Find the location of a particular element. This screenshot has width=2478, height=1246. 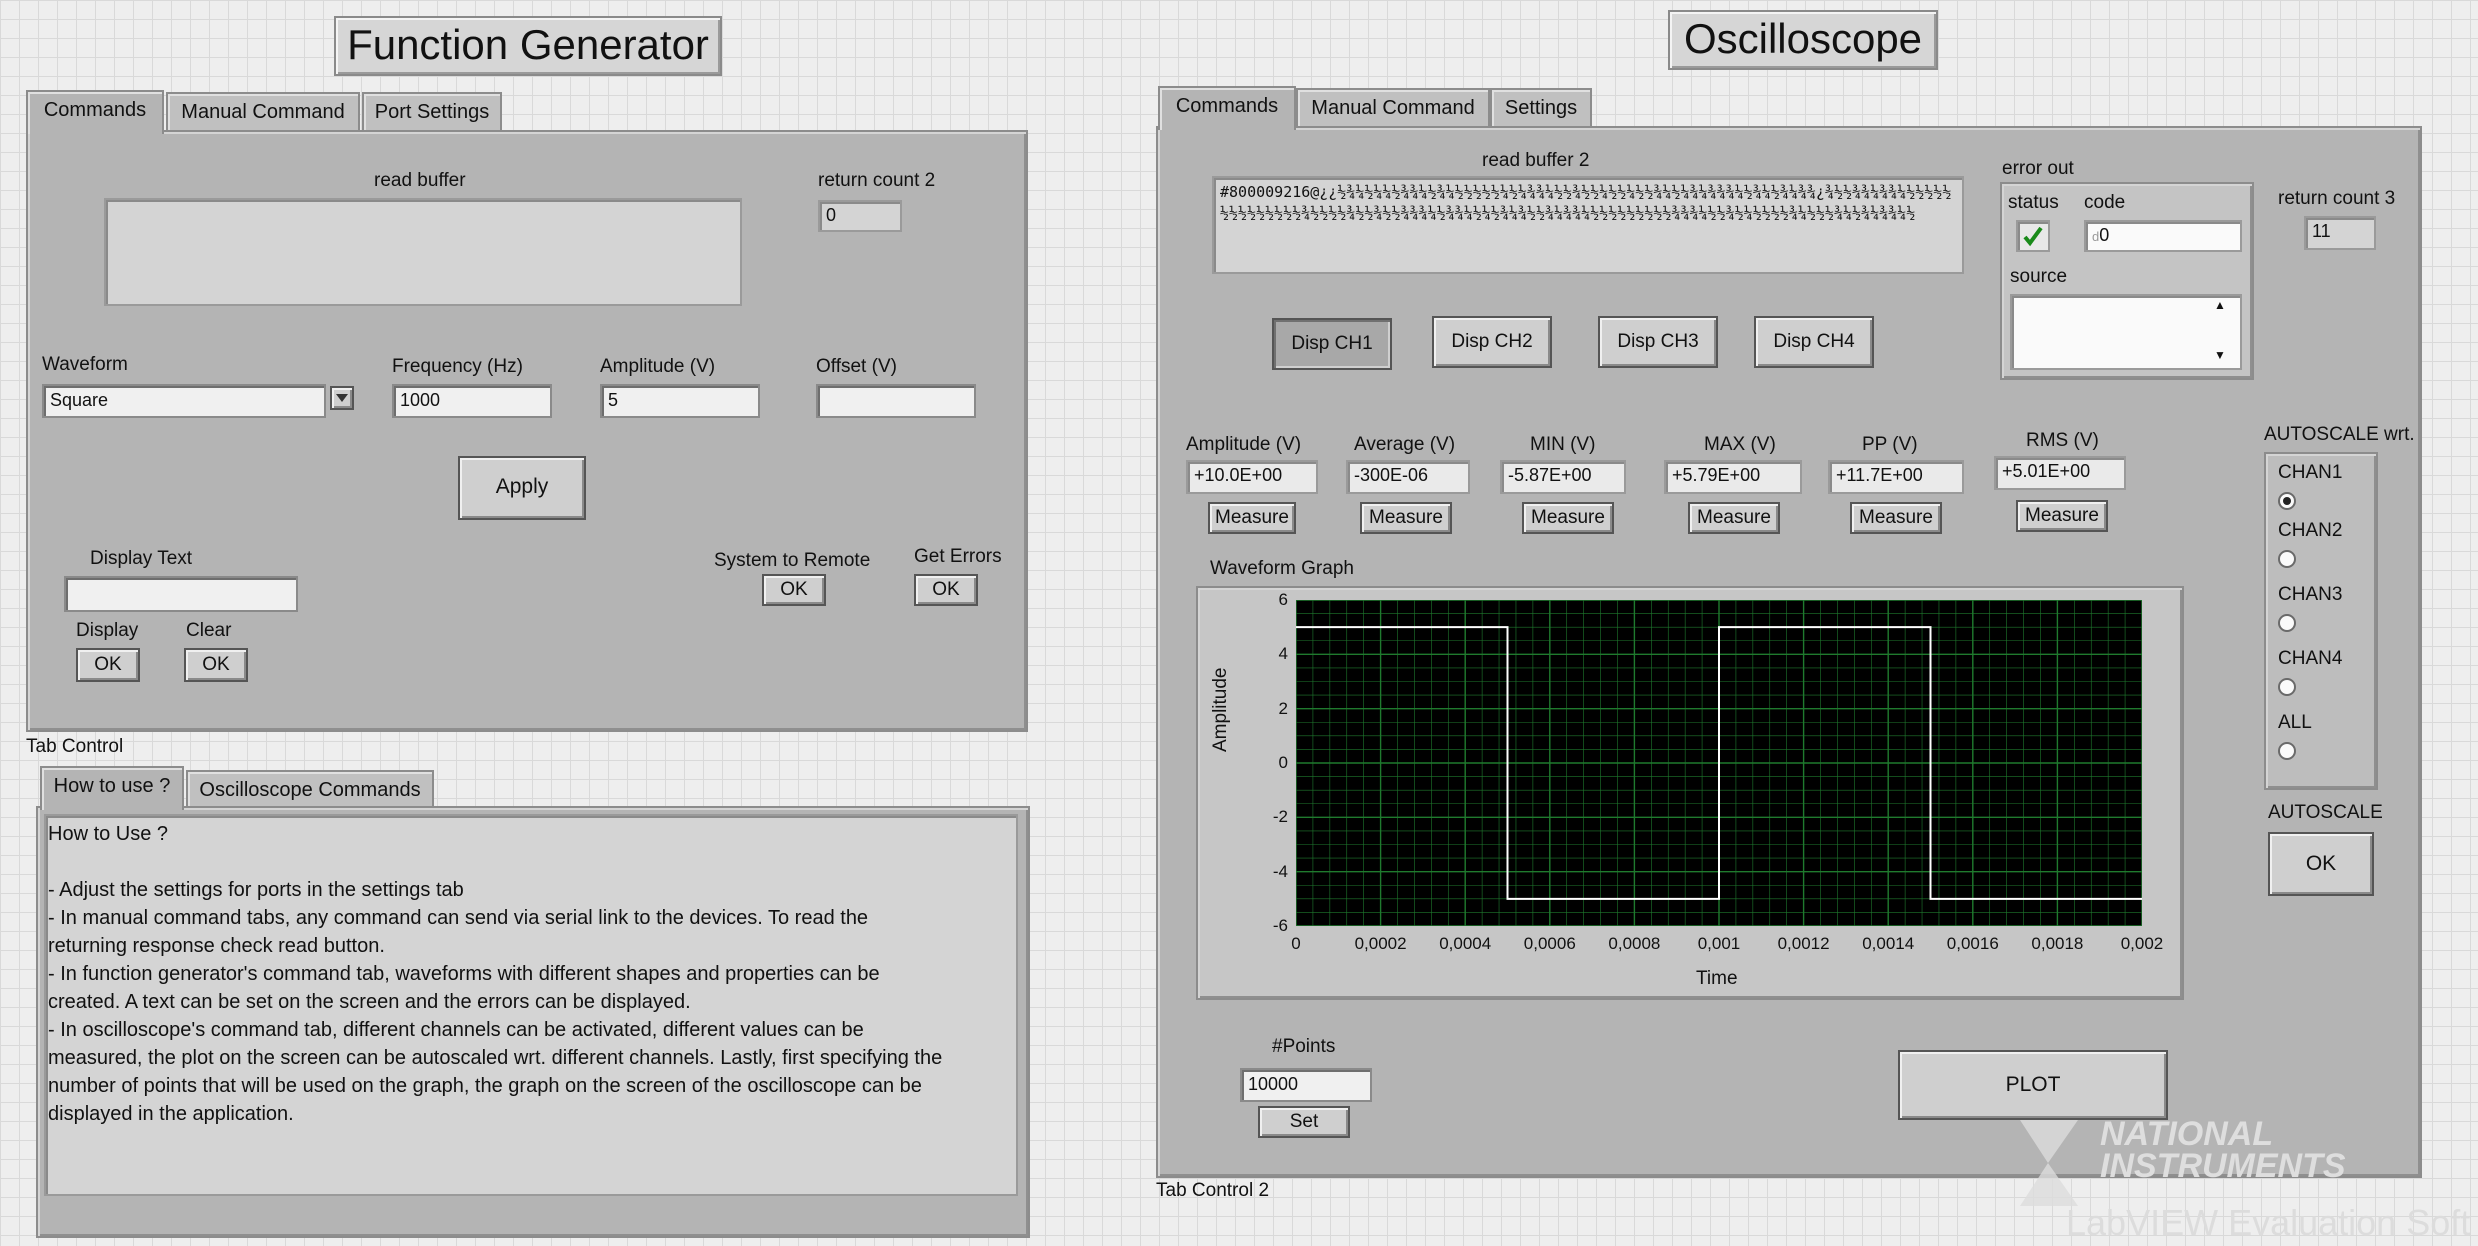

disp-ch4-button: Disp CH4 is located at coordinates (1814, 342).